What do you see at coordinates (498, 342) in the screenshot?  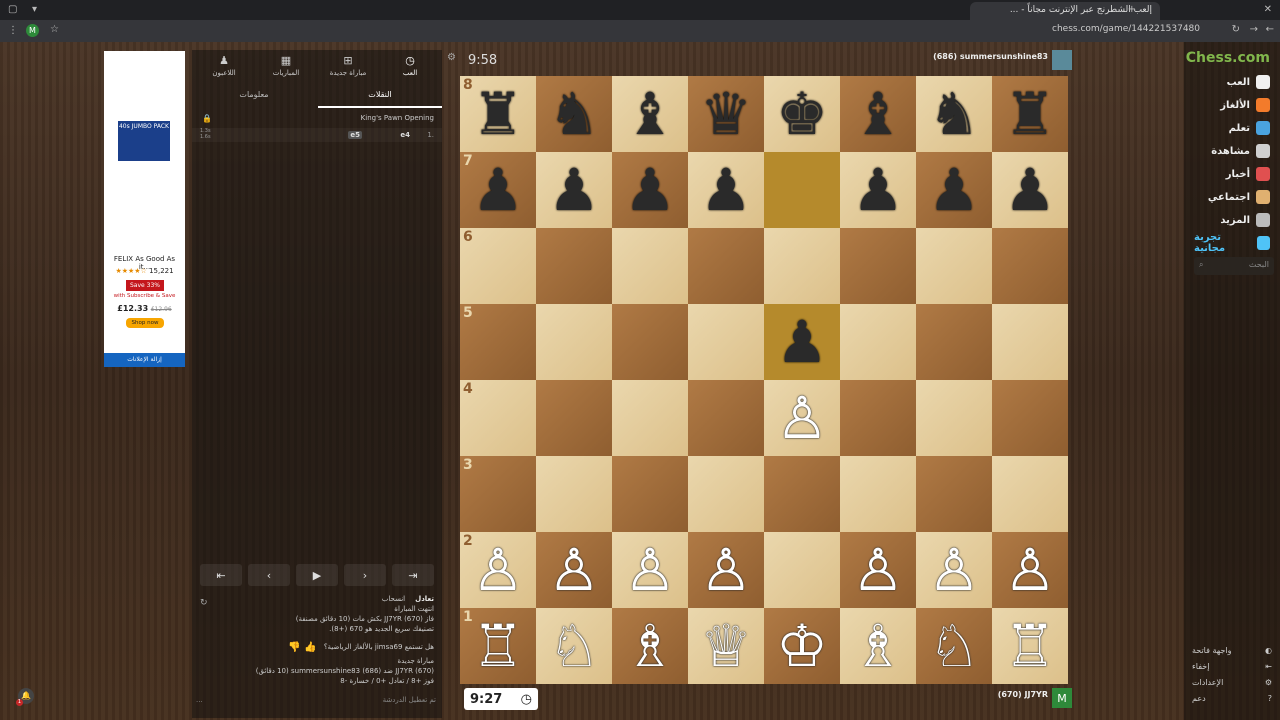 I see `square-a5: 5` at bounding box center [498, 342].